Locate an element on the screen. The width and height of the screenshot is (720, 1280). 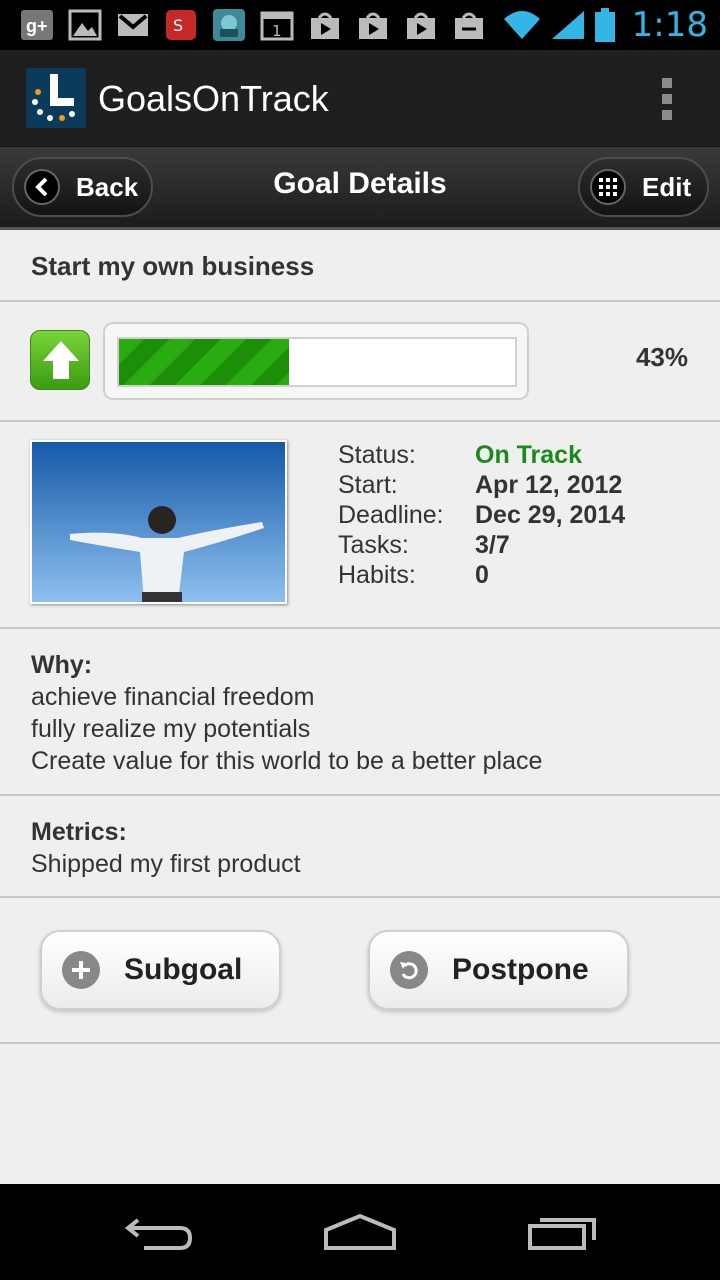
edit-button-label: Edit is located at coordinates (667, 186).